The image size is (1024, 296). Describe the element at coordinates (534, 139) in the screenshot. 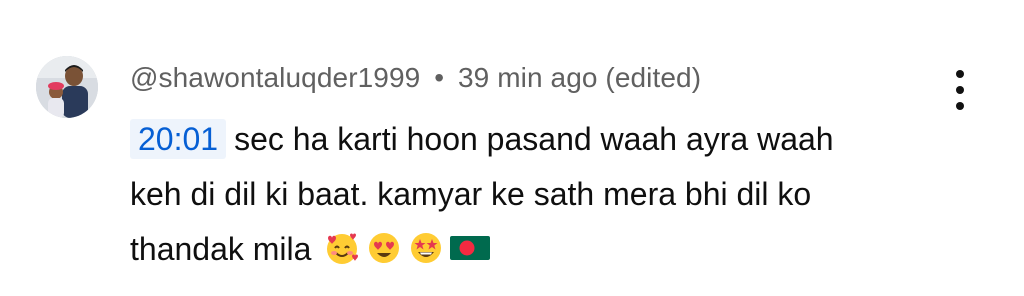

I see `comment-text: sec ha karti hoon pasand waah ayra waah` at that location.